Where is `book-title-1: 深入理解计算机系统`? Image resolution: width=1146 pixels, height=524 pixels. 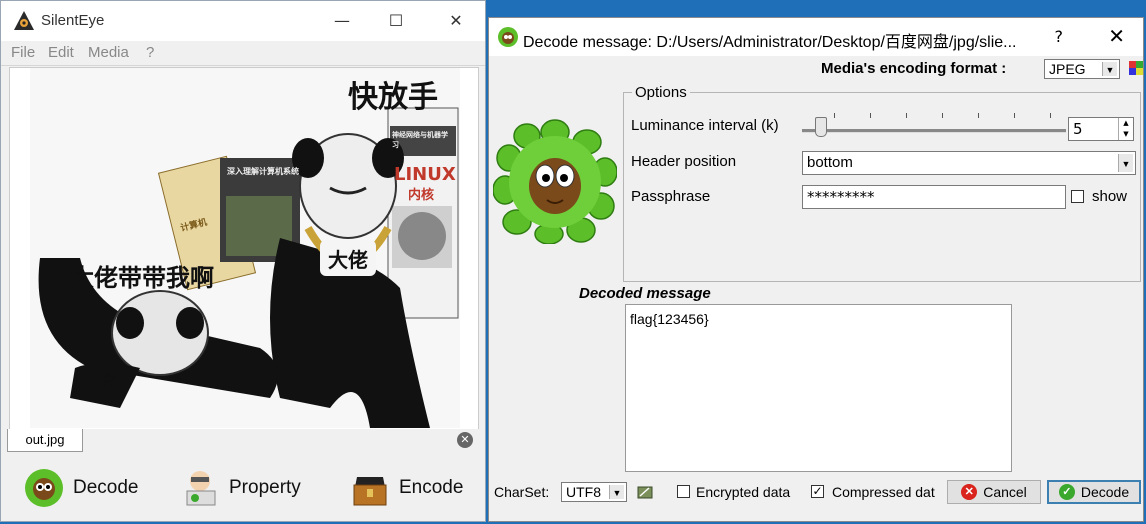
book-title-1: 深入理解计算机系统 is located at coordinates (263, 171).